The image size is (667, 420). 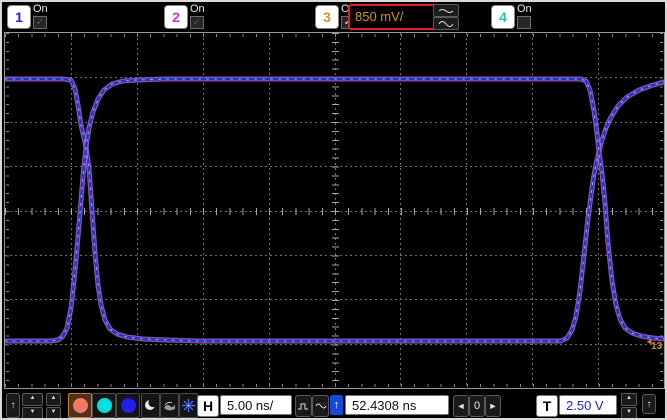 I want to click on trigger-menu-button: T, so click(x=547, y=406).